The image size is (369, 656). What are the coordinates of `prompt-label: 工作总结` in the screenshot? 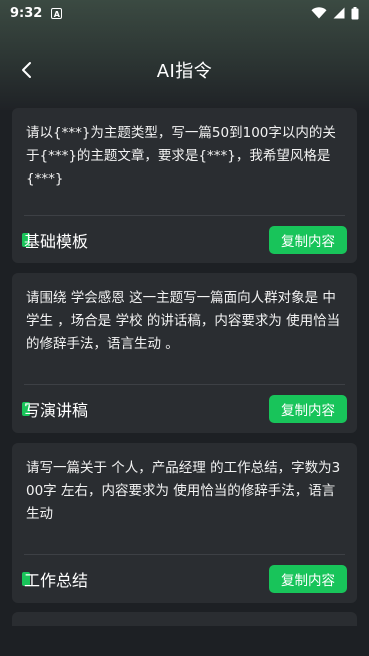 It's located at (55, 579).